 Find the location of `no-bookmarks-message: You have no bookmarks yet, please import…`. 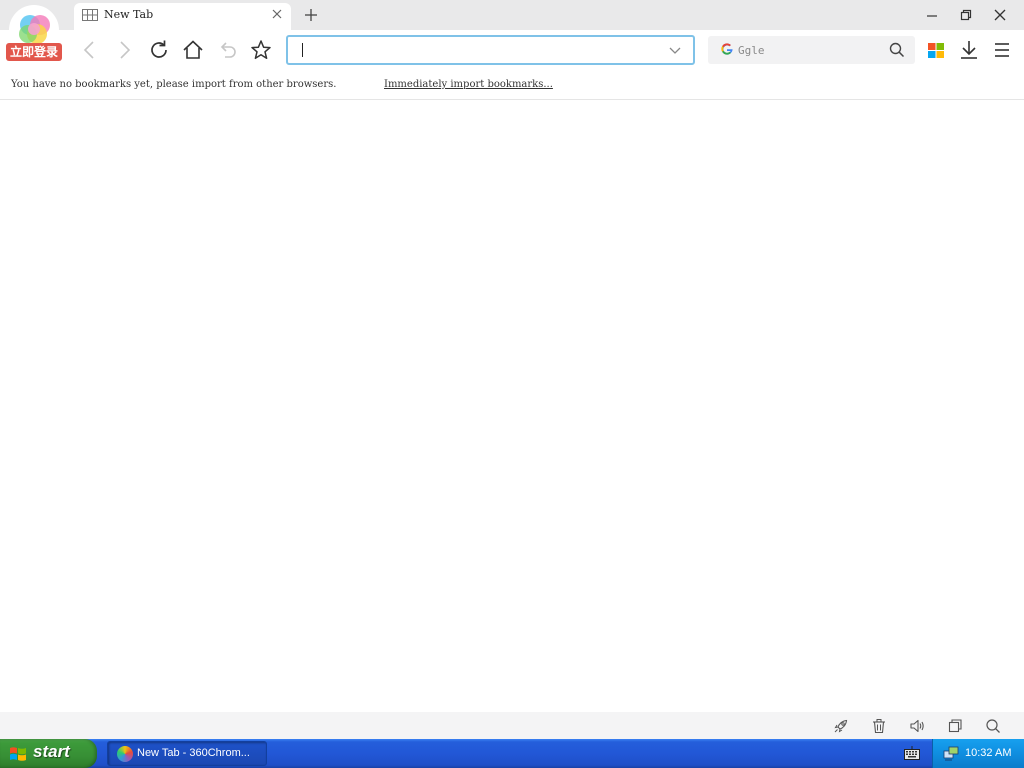

no-bookmarks-message: You have no bookmarks yet, please import… is located at coordinates (174, 84).